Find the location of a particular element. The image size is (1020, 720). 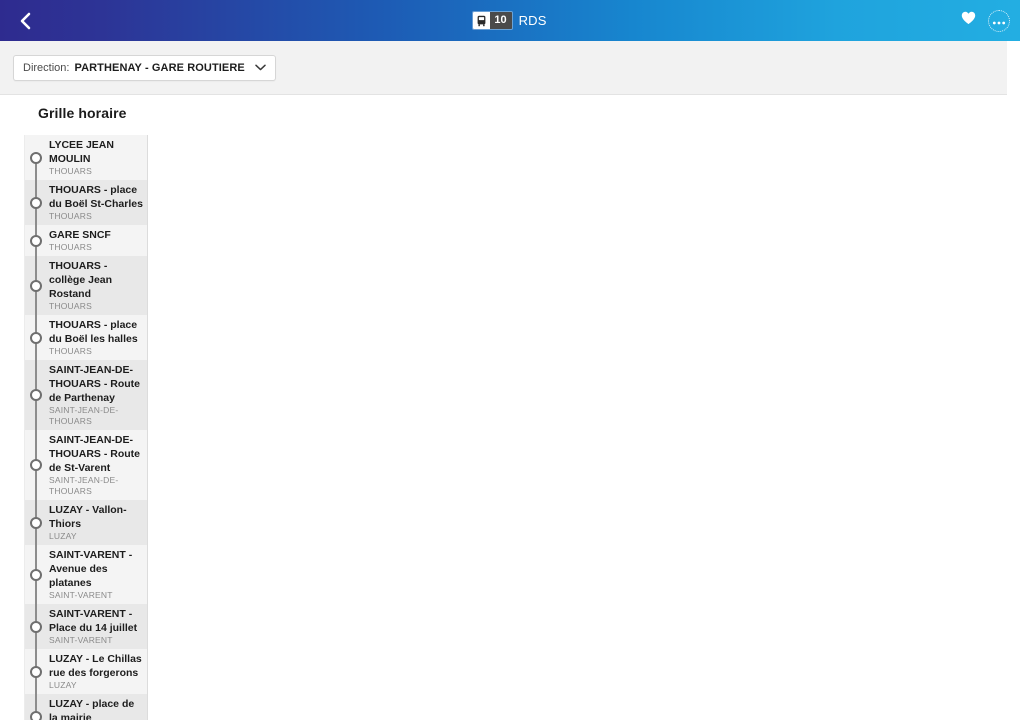

heart-icon is located at coordinates (968, 20).